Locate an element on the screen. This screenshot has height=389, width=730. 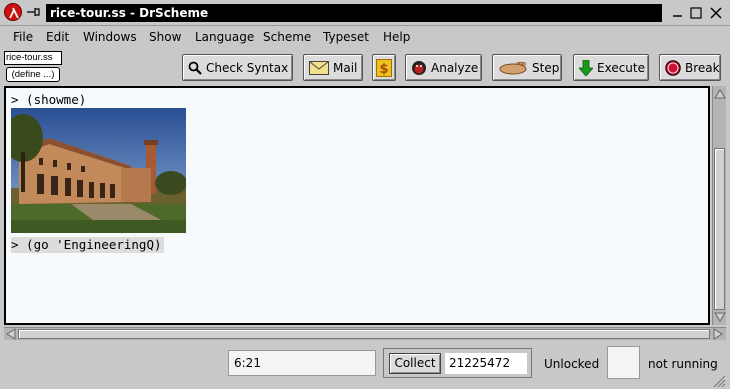
vertical-scroll-thumb is located at coordinates (719, 229).